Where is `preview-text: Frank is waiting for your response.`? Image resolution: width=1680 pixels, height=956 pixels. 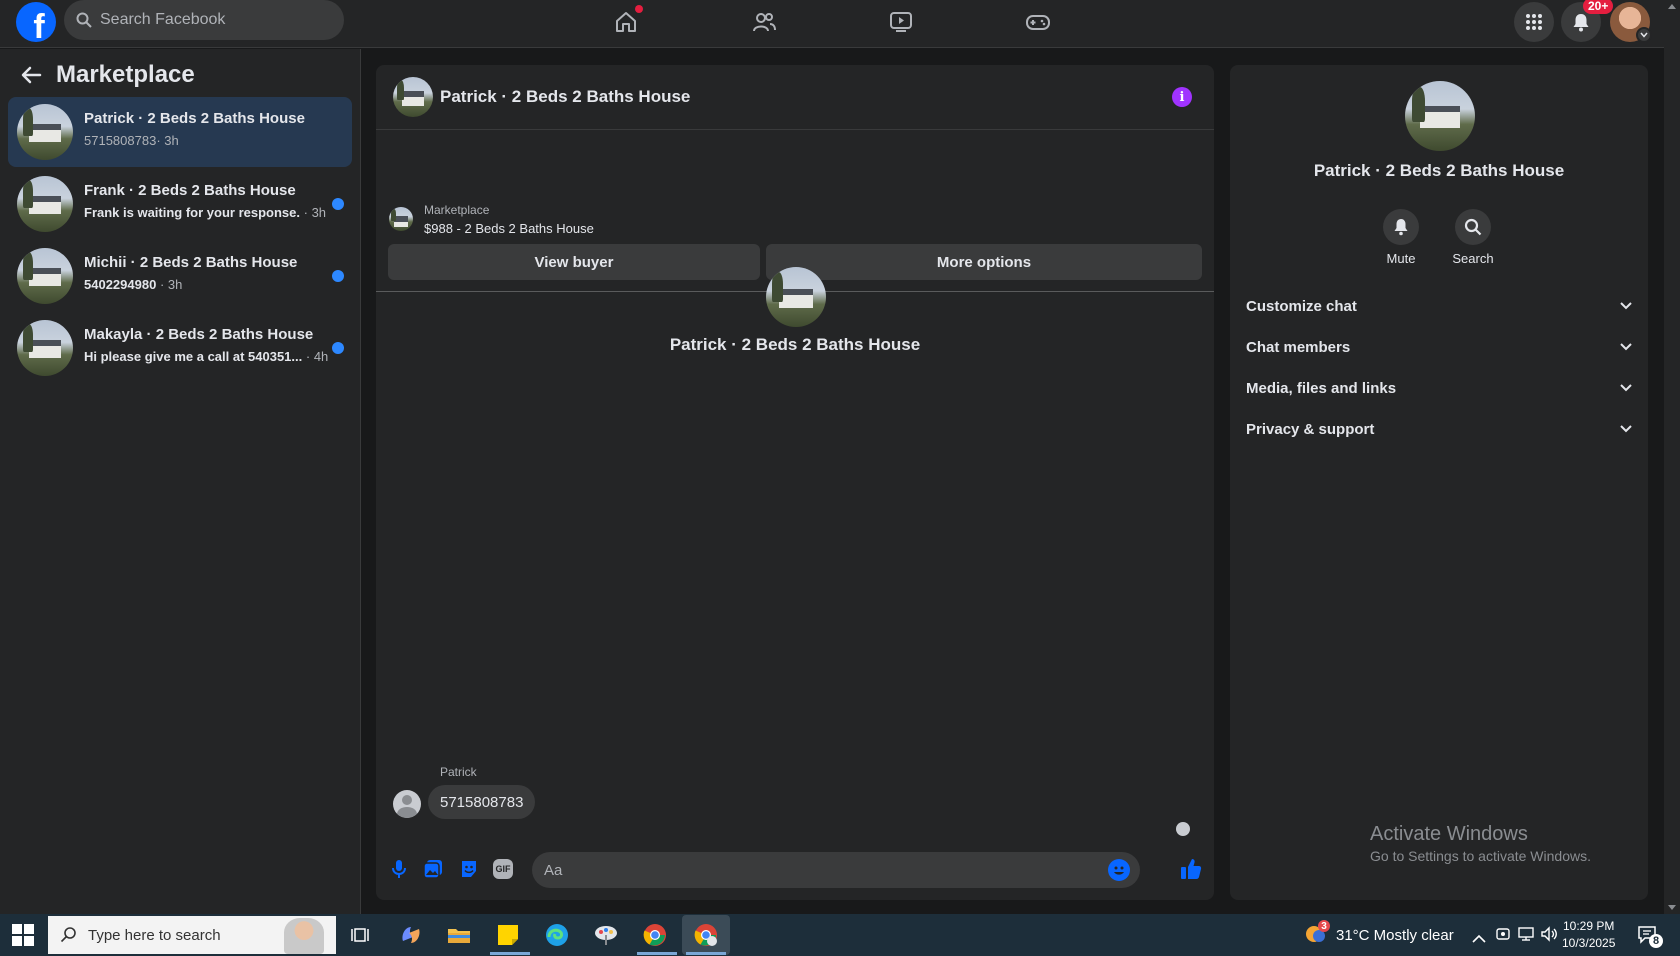
preview-text: Frank is waiting for your response. is located at coordinates (192, 212).